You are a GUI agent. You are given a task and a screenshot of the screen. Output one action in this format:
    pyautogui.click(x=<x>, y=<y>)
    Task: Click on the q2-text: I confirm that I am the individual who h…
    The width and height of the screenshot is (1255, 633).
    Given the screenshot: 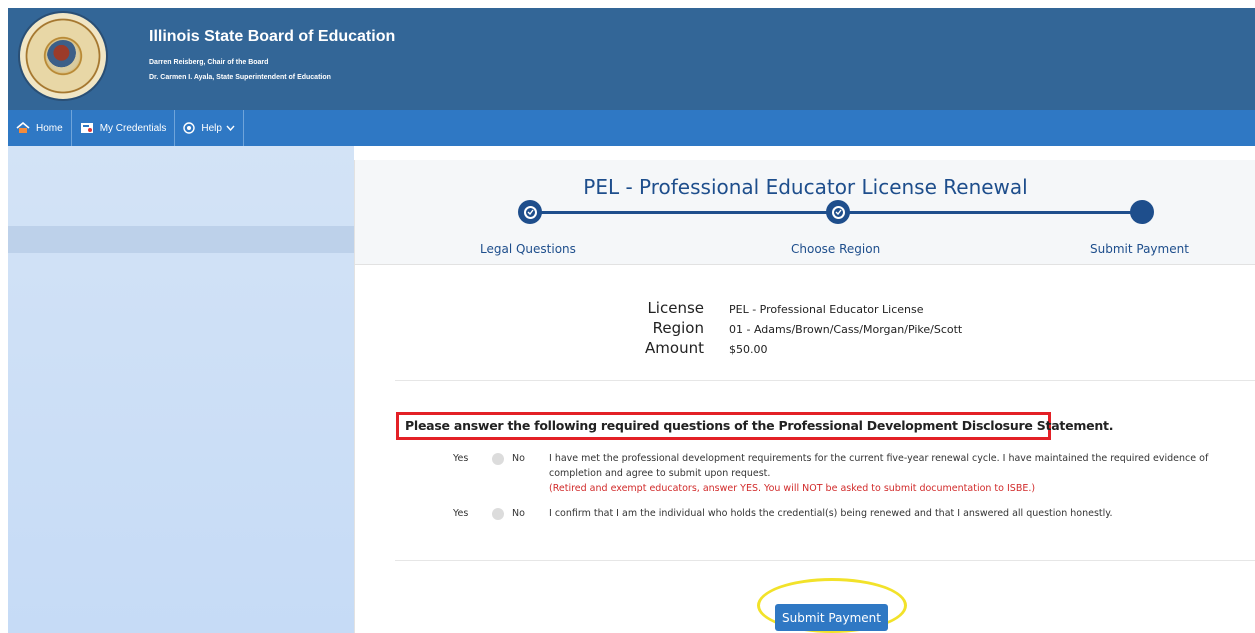 What is the action you would take?
    pyautogui.click(x=831, y=513)
    